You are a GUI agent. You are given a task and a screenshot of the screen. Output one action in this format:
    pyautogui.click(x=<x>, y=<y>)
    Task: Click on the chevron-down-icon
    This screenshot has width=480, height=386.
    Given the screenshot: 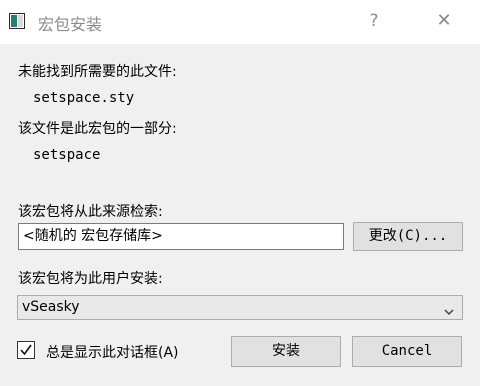 What is the action you would take?
    pyautogui.click(x=449, y=309)
    